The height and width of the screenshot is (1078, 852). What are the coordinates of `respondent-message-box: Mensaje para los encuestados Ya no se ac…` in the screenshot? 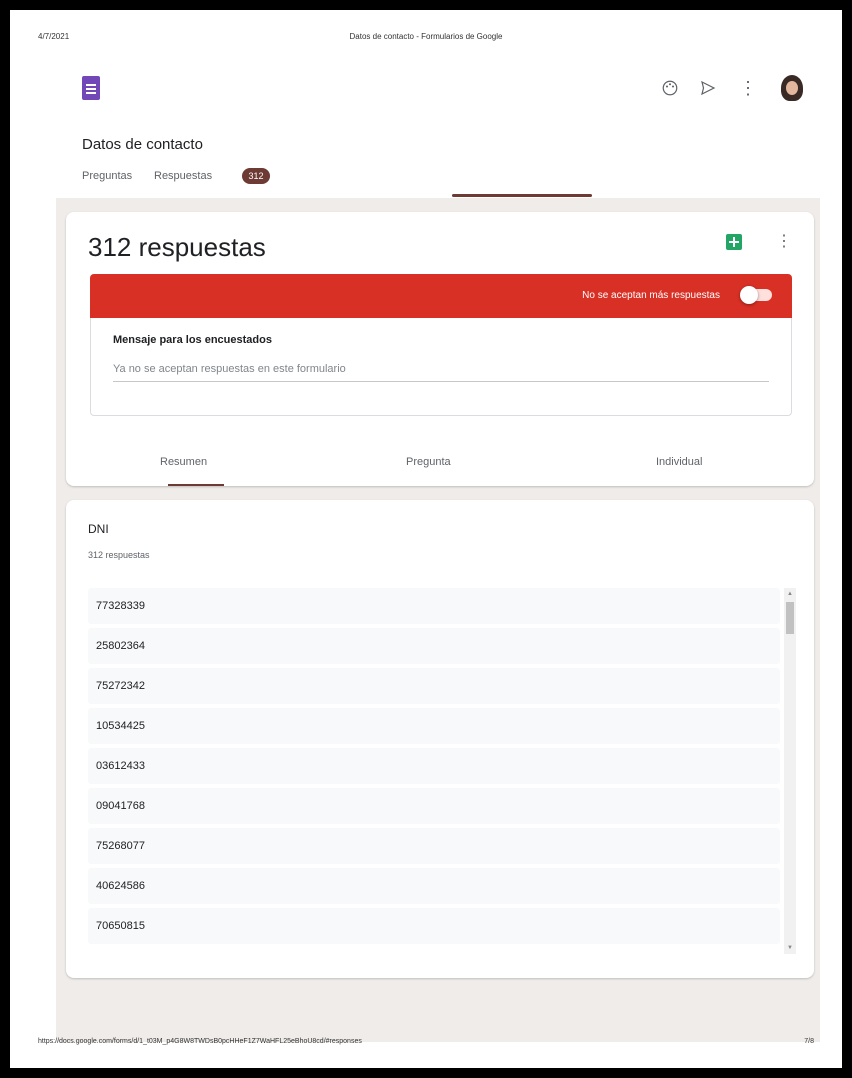 It's located at (441, 367).